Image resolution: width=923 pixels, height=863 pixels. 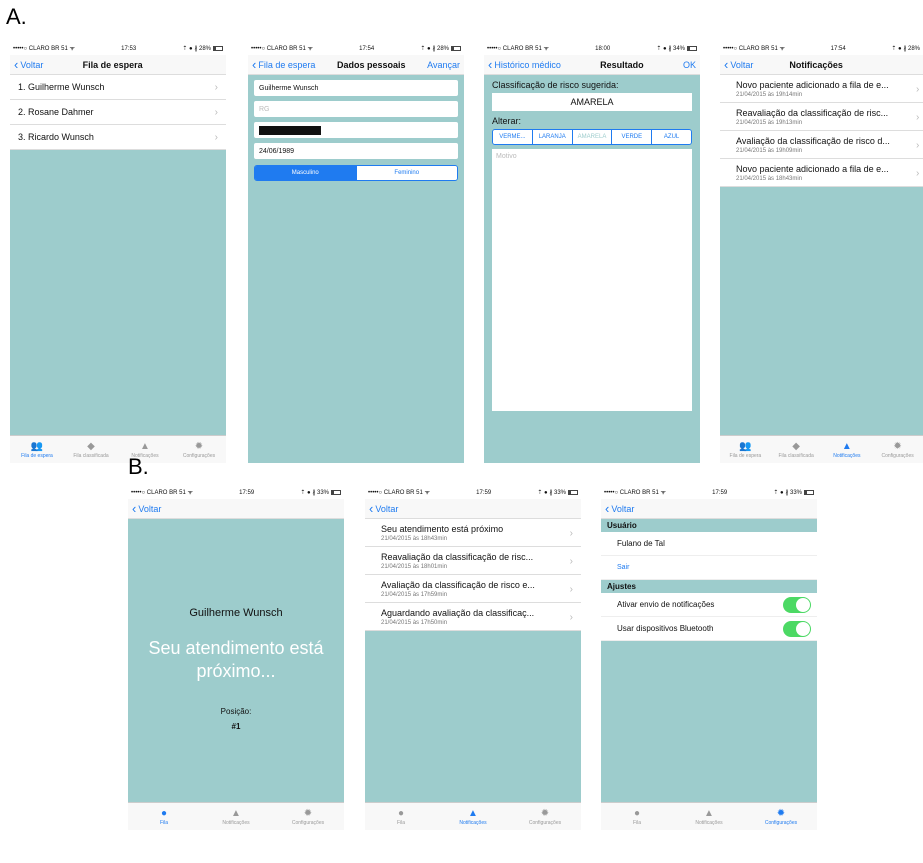 I want to click on rg-field: RG, so click(x=356, y=109).